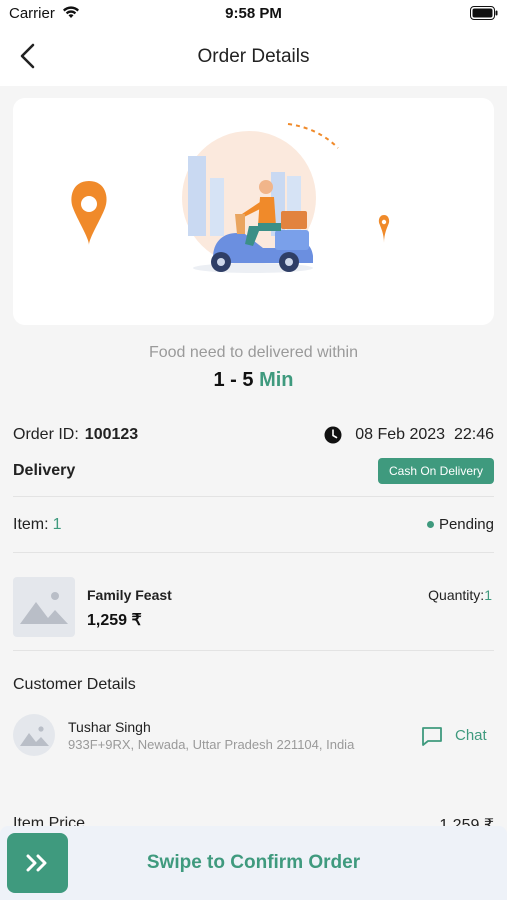  I want to click on swipe-confirm-bar: Swipe to Confirm Order, so click(253, 863).